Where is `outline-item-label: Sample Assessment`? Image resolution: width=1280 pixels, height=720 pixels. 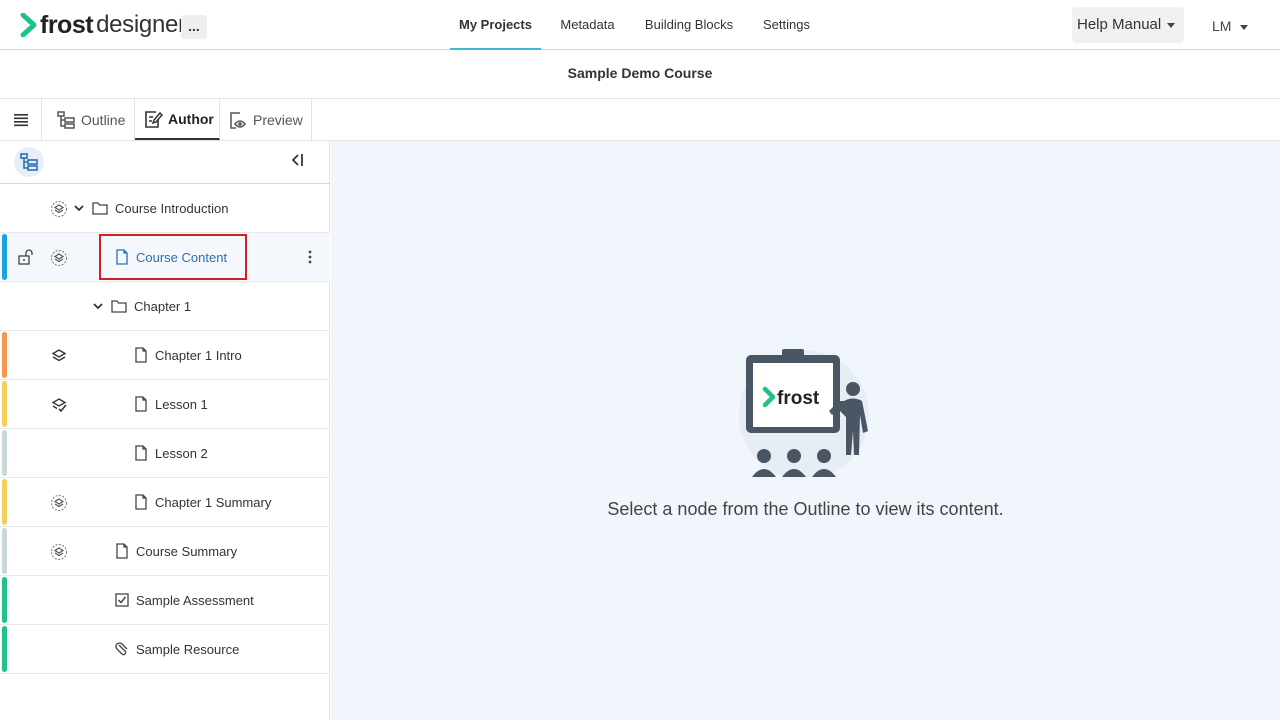 outline-item-label: Sample Assessment is located at coordinates (195, 600).